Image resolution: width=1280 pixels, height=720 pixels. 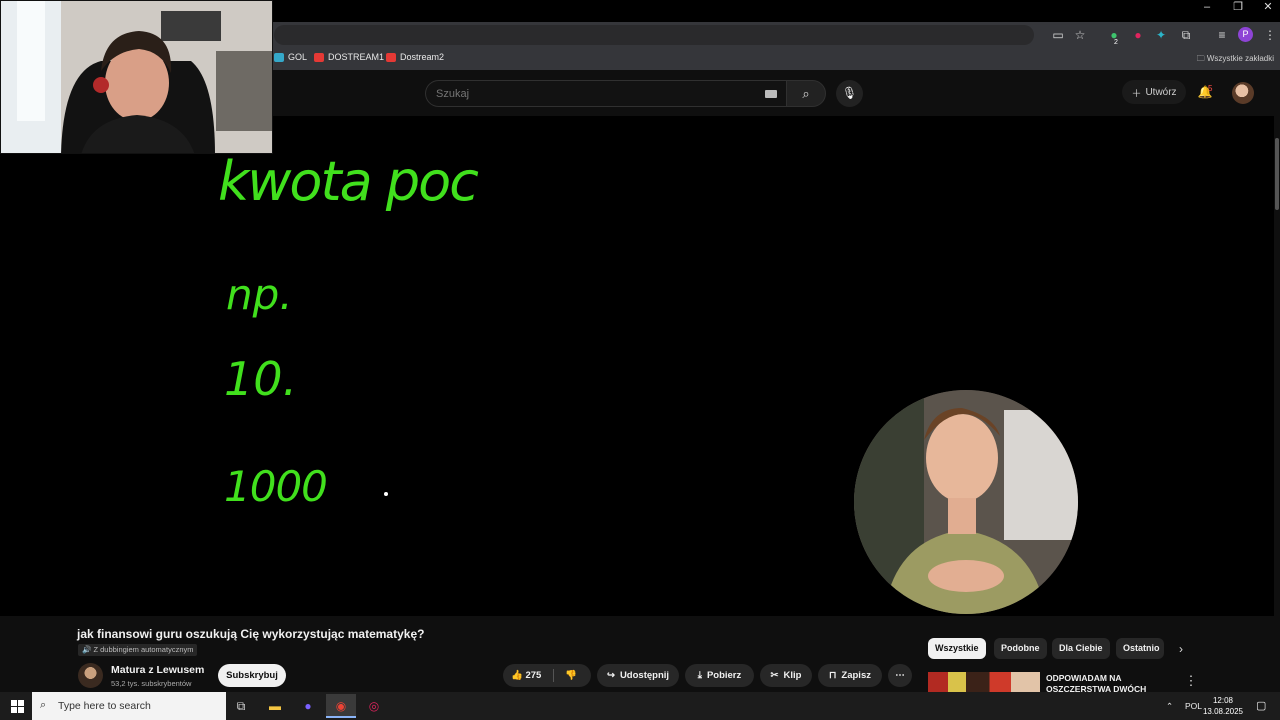 I want to click on chrome-icon: ◉, so click(x=341, y=706).